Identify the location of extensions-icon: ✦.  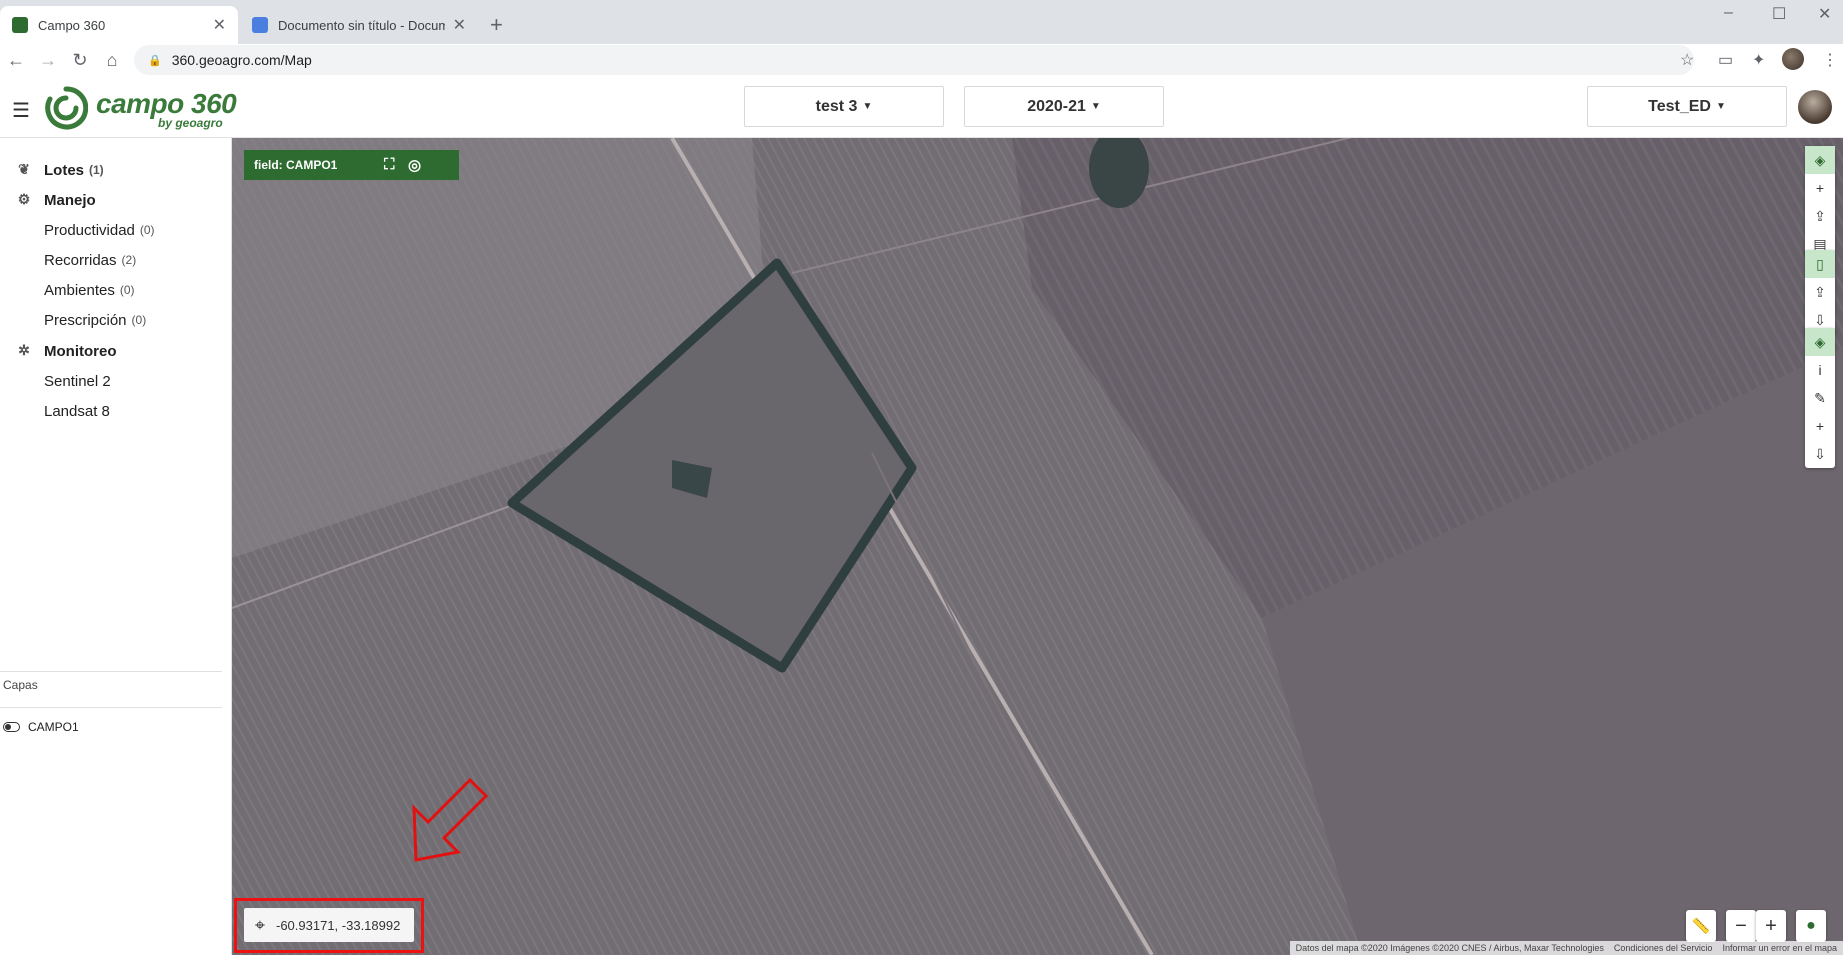
(1758, 60).